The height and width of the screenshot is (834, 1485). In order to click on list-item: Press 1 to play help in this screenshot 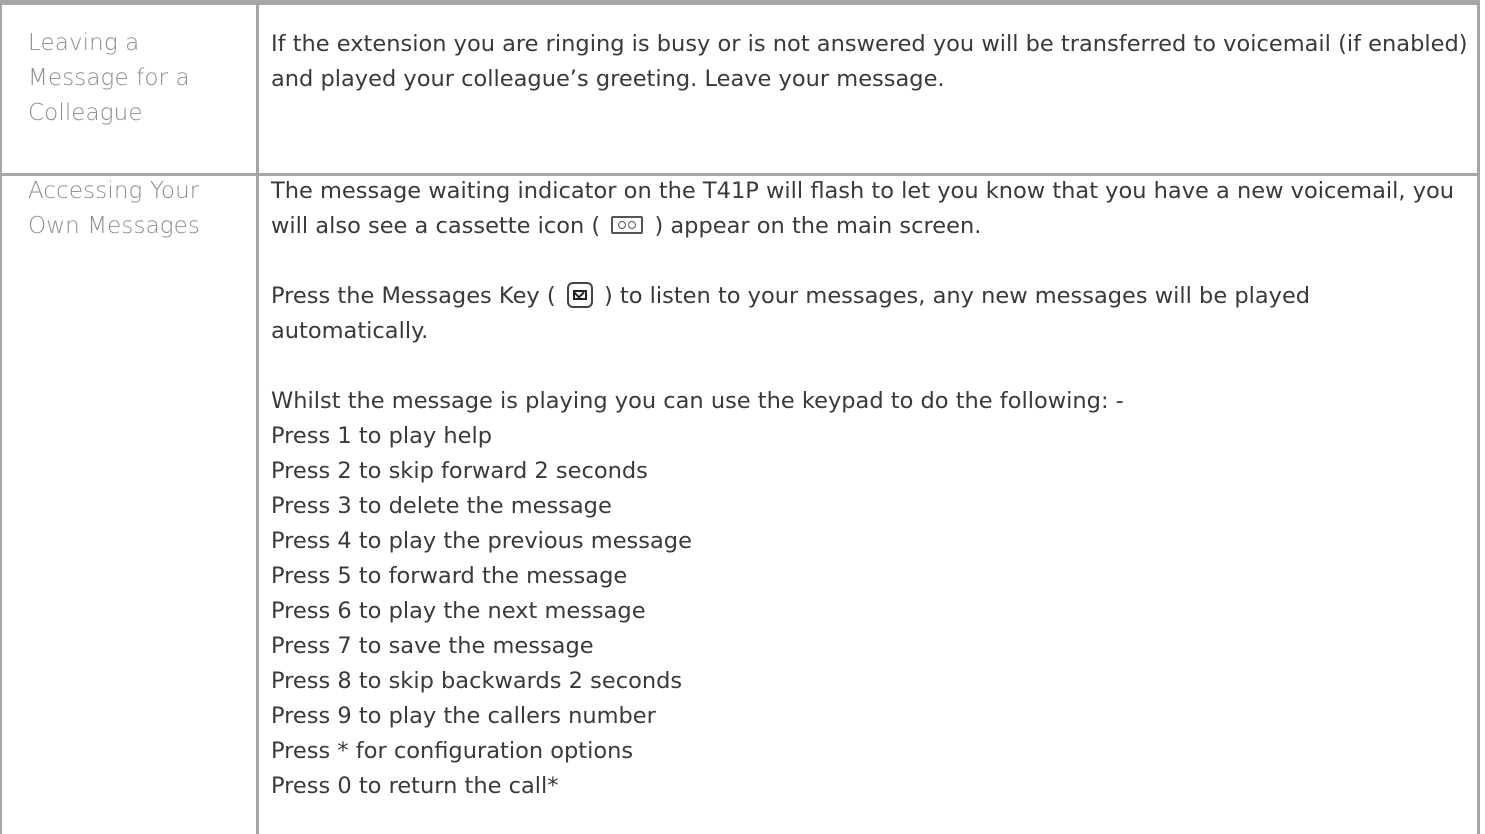, I will do `click(382, 436)`.